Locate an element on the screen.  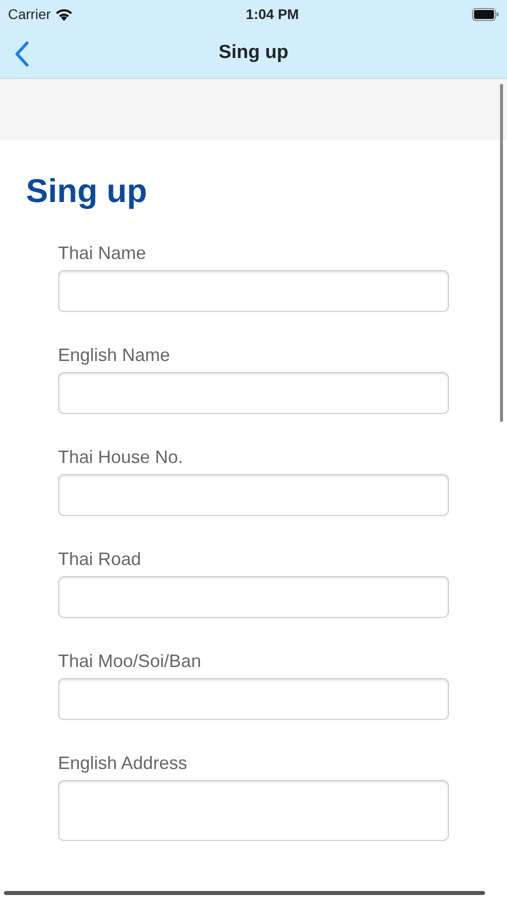
battery-icon is located at coordinates (485, 14).